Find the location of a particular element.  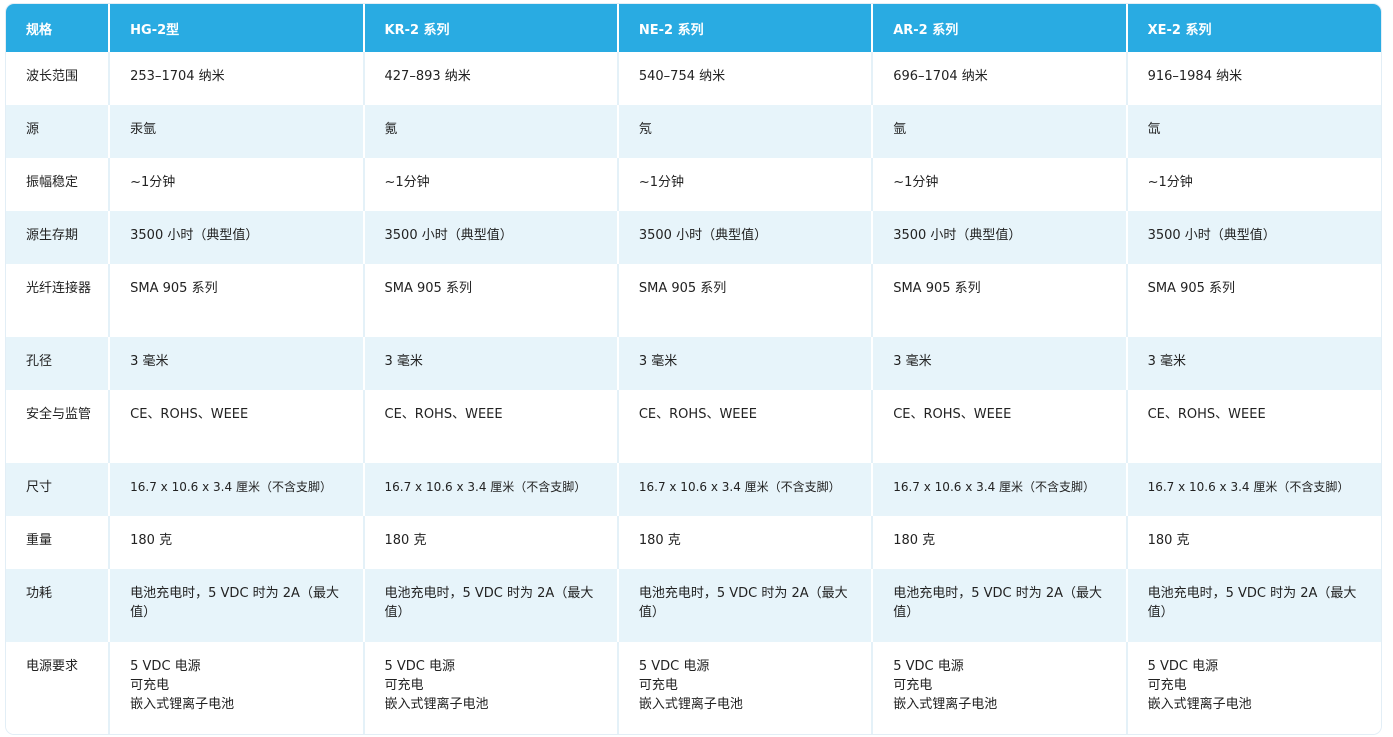

header-kr2: KR-2 系列 is located at coordinates (491, 28).